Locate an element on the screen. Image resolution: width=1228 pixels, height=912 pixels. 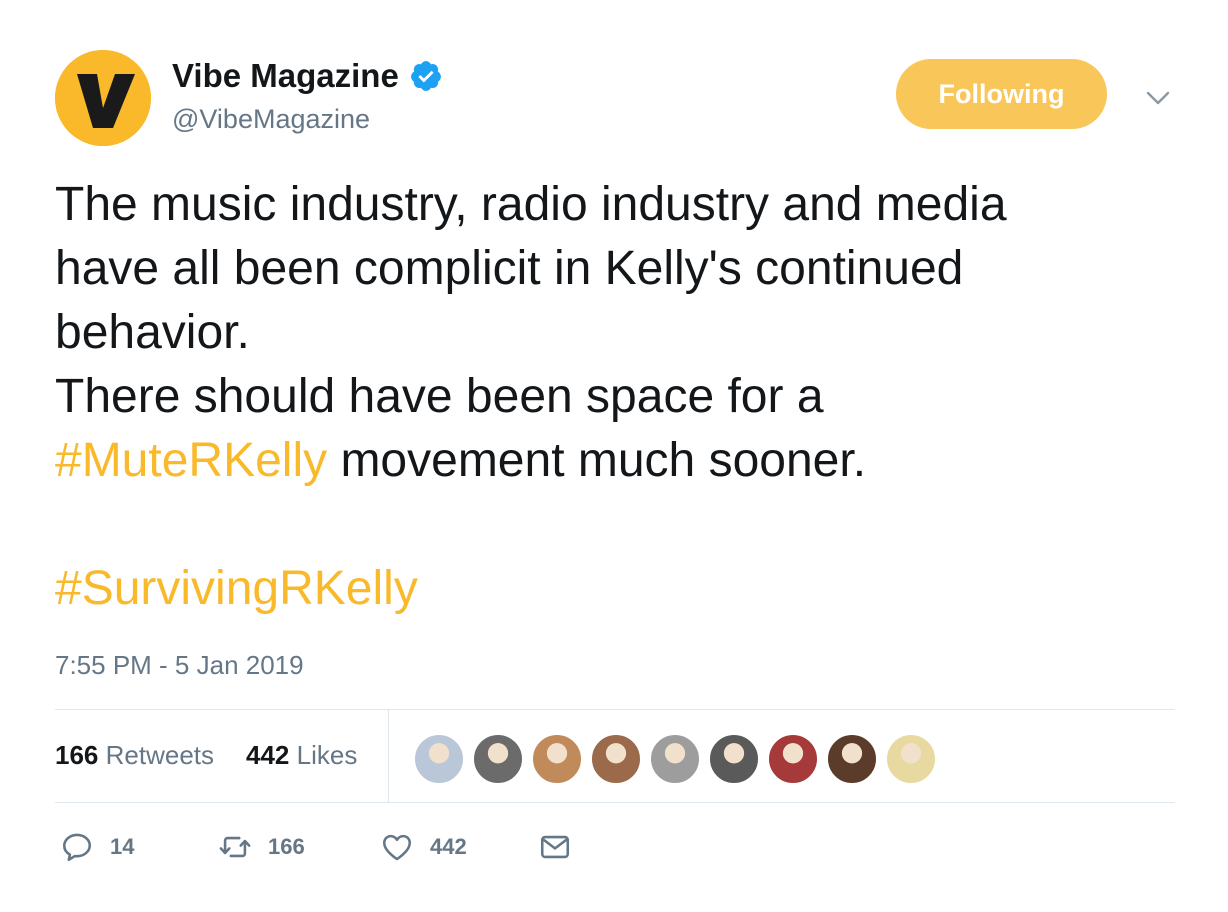
like-icon is located at coordinates (397, 847).